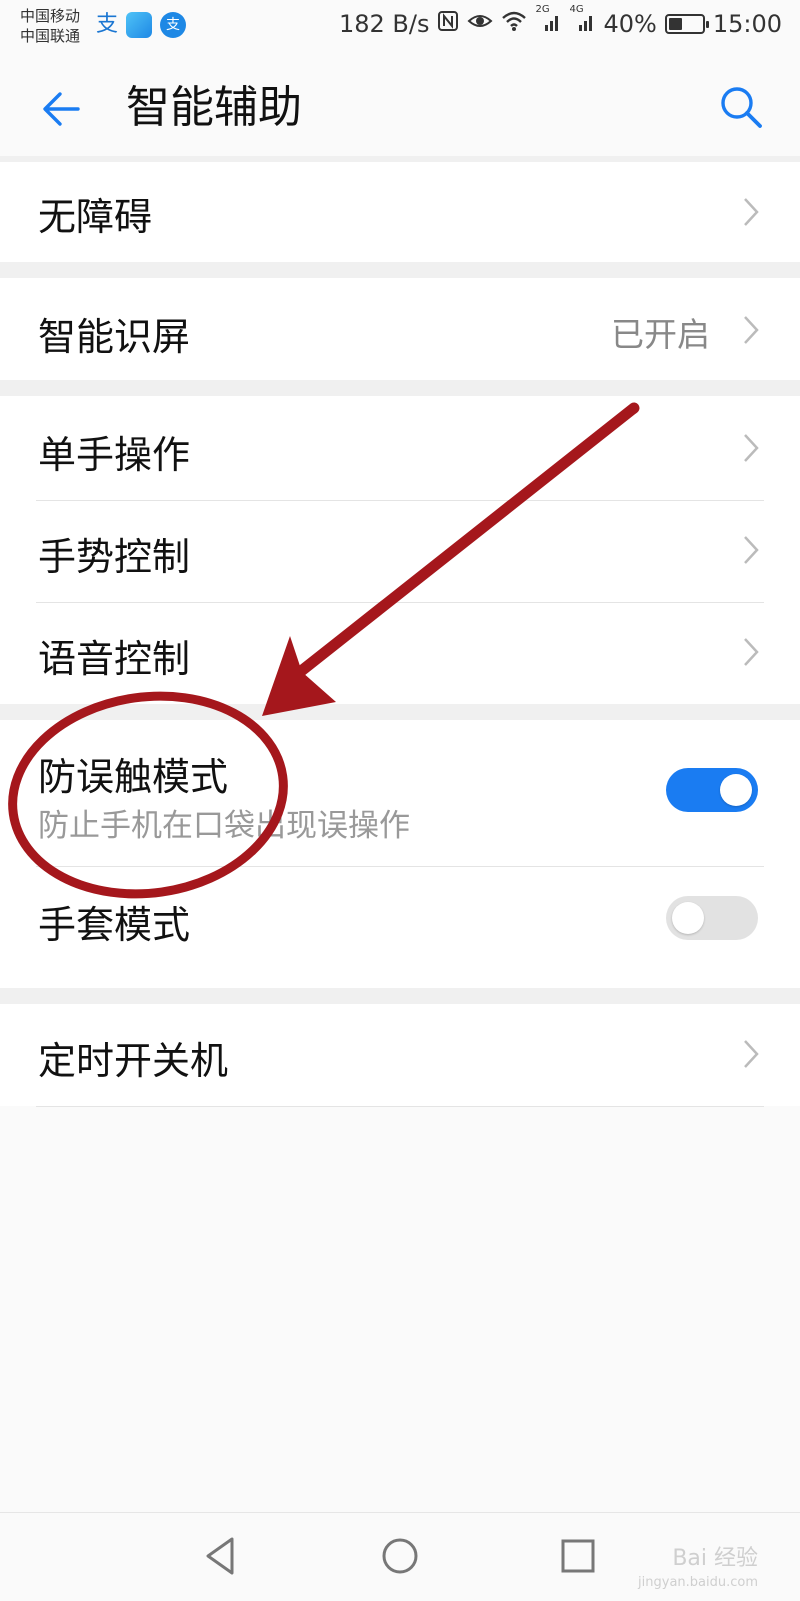  I want to click on scheduled-power-row: 定时开关机, so click(400, 1055).